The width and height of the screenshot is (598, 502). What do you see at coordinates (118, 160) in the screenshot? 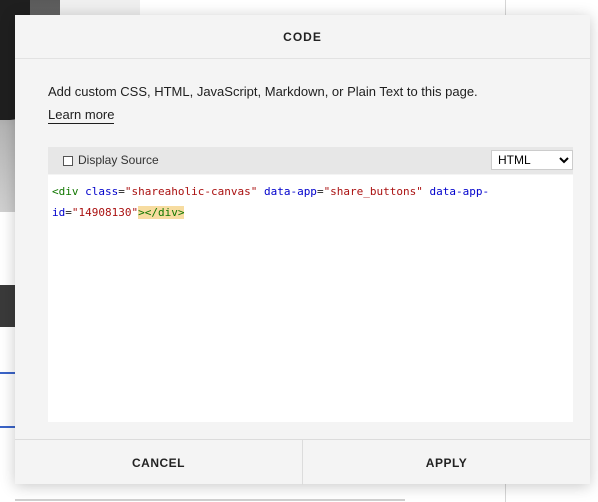
I see `display-source-label: Display Source` at bounding box center [118, 160].